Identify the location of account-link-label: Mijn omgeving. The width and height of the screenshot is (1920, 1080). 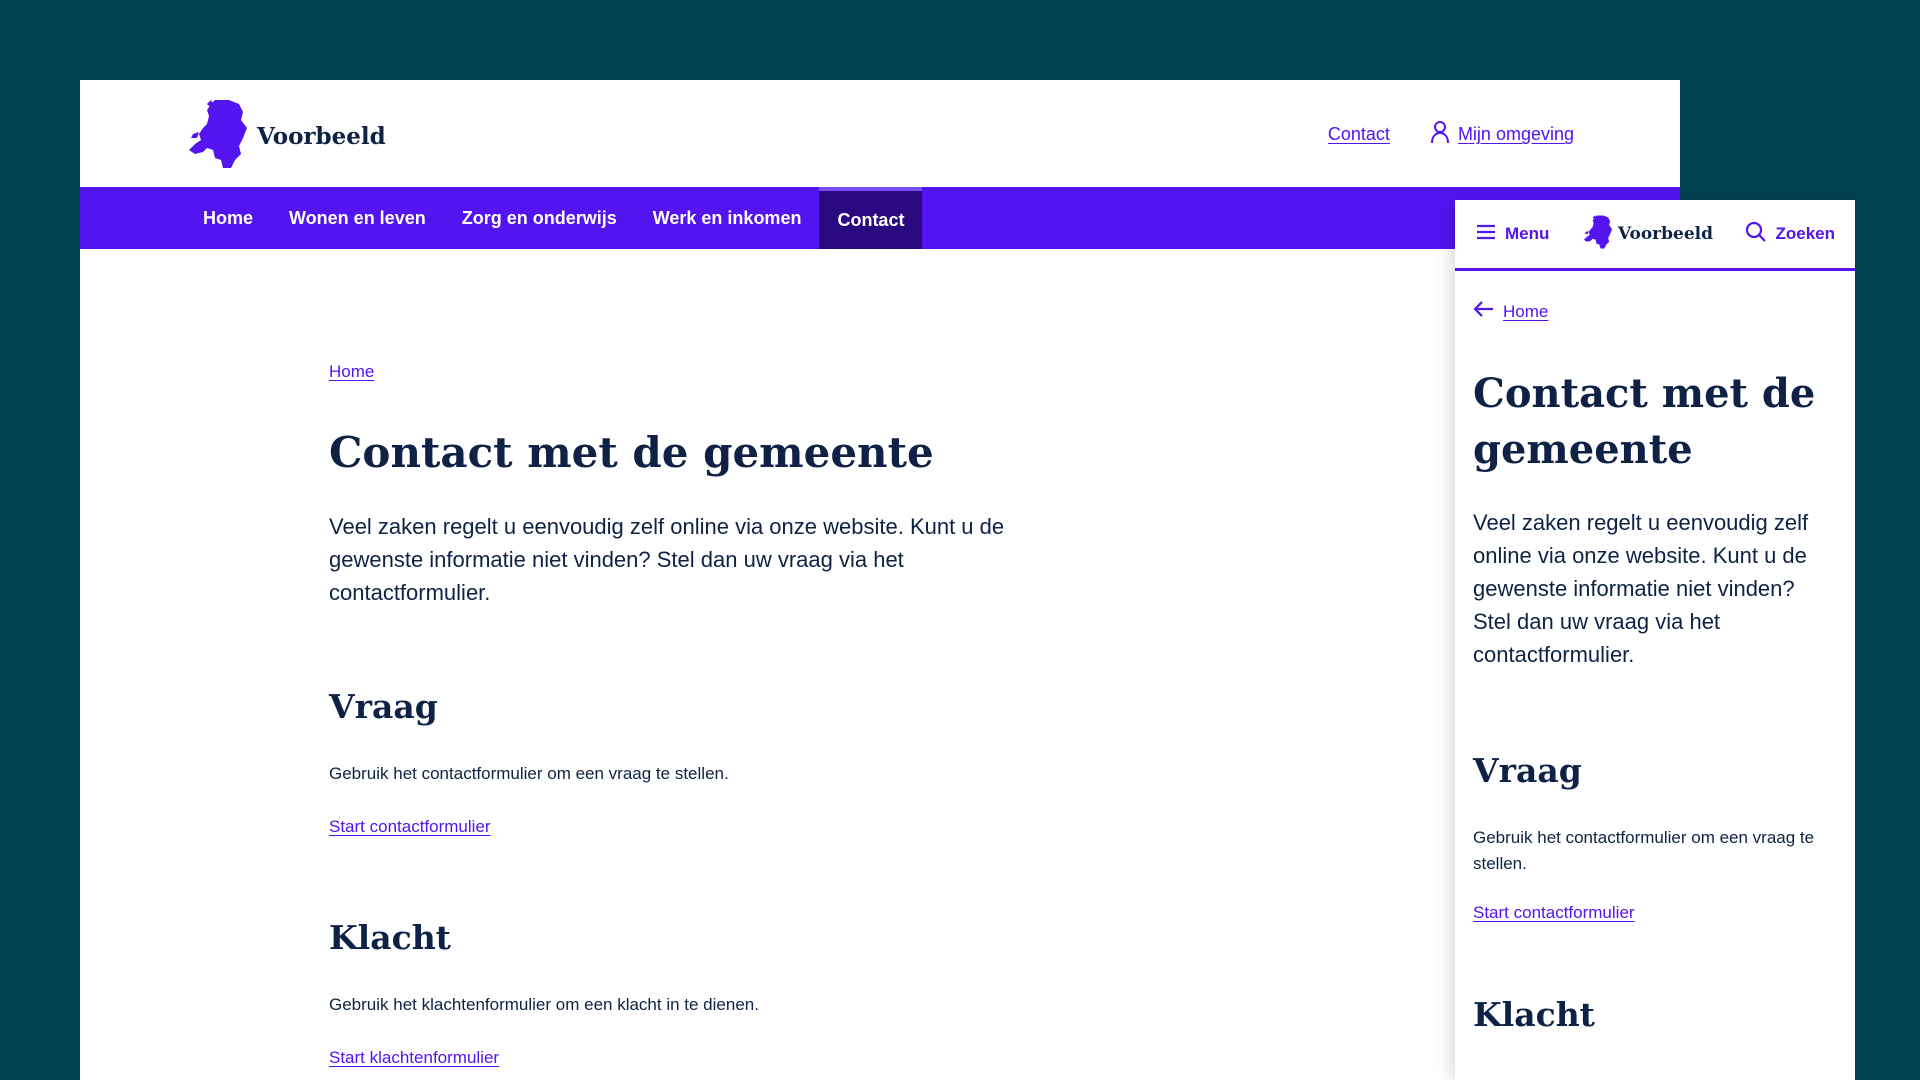
(1515, 134).